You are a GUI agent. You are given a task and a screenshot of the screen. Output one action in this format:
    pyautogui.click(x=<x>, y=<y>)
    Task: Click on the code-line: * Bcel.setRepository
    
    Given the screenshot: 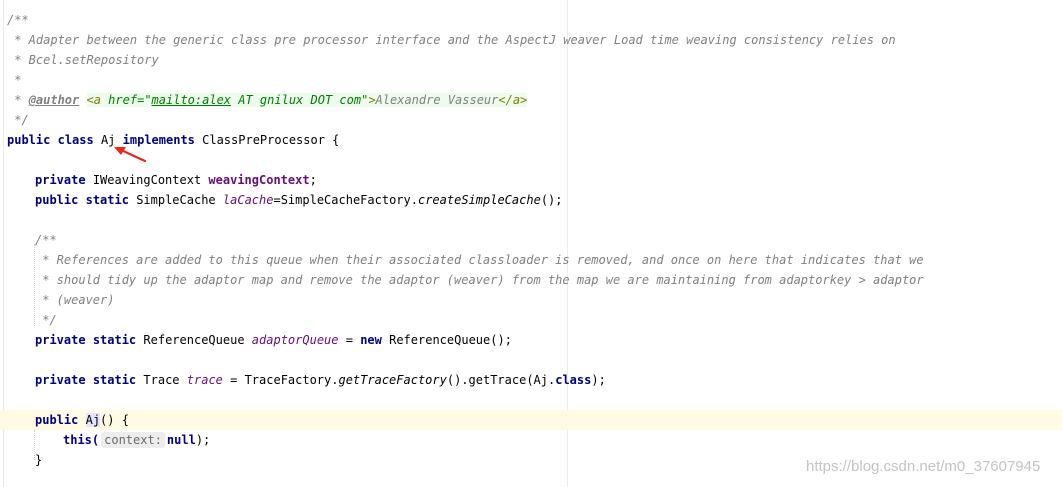 What is the action you would take?
    pyautogui.click(x=83, y=60)
    